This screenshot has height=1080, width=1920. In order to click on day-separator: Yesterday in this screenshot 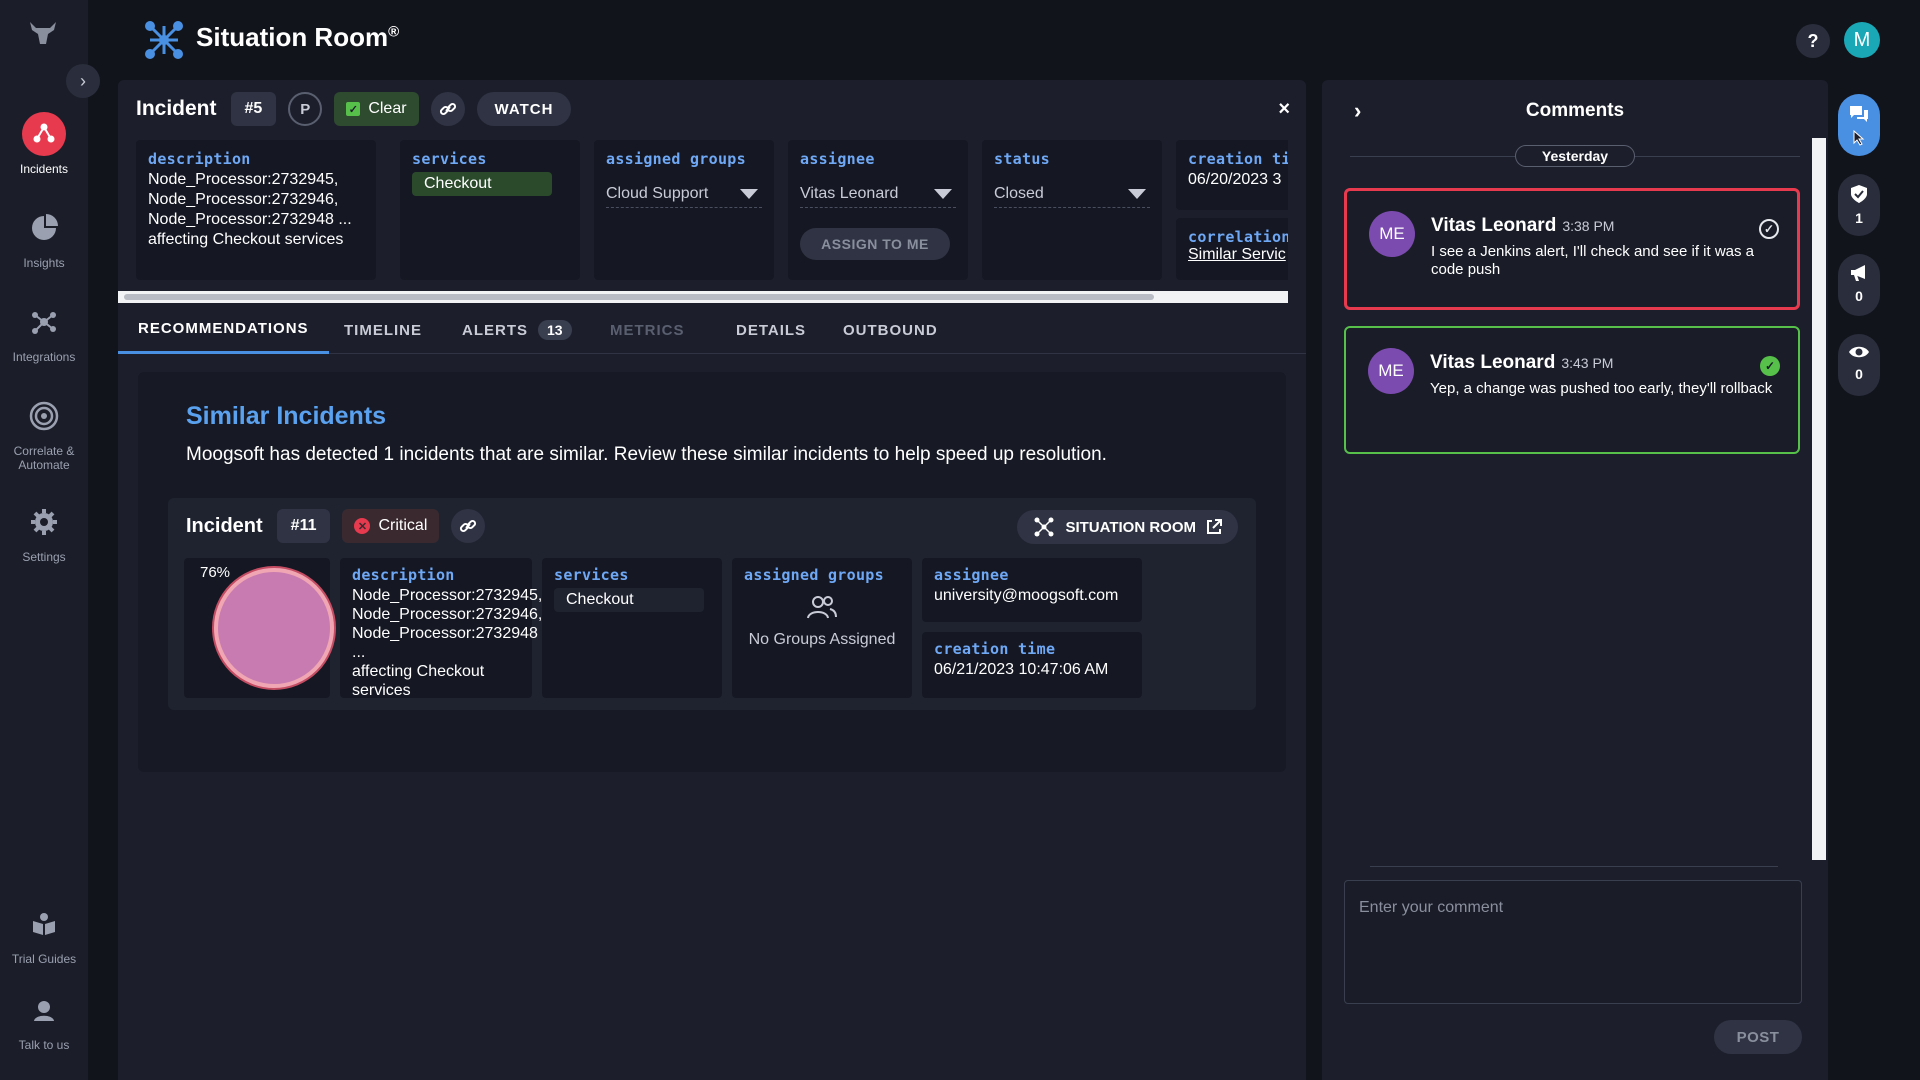, I will do `click(1575, 156)`.